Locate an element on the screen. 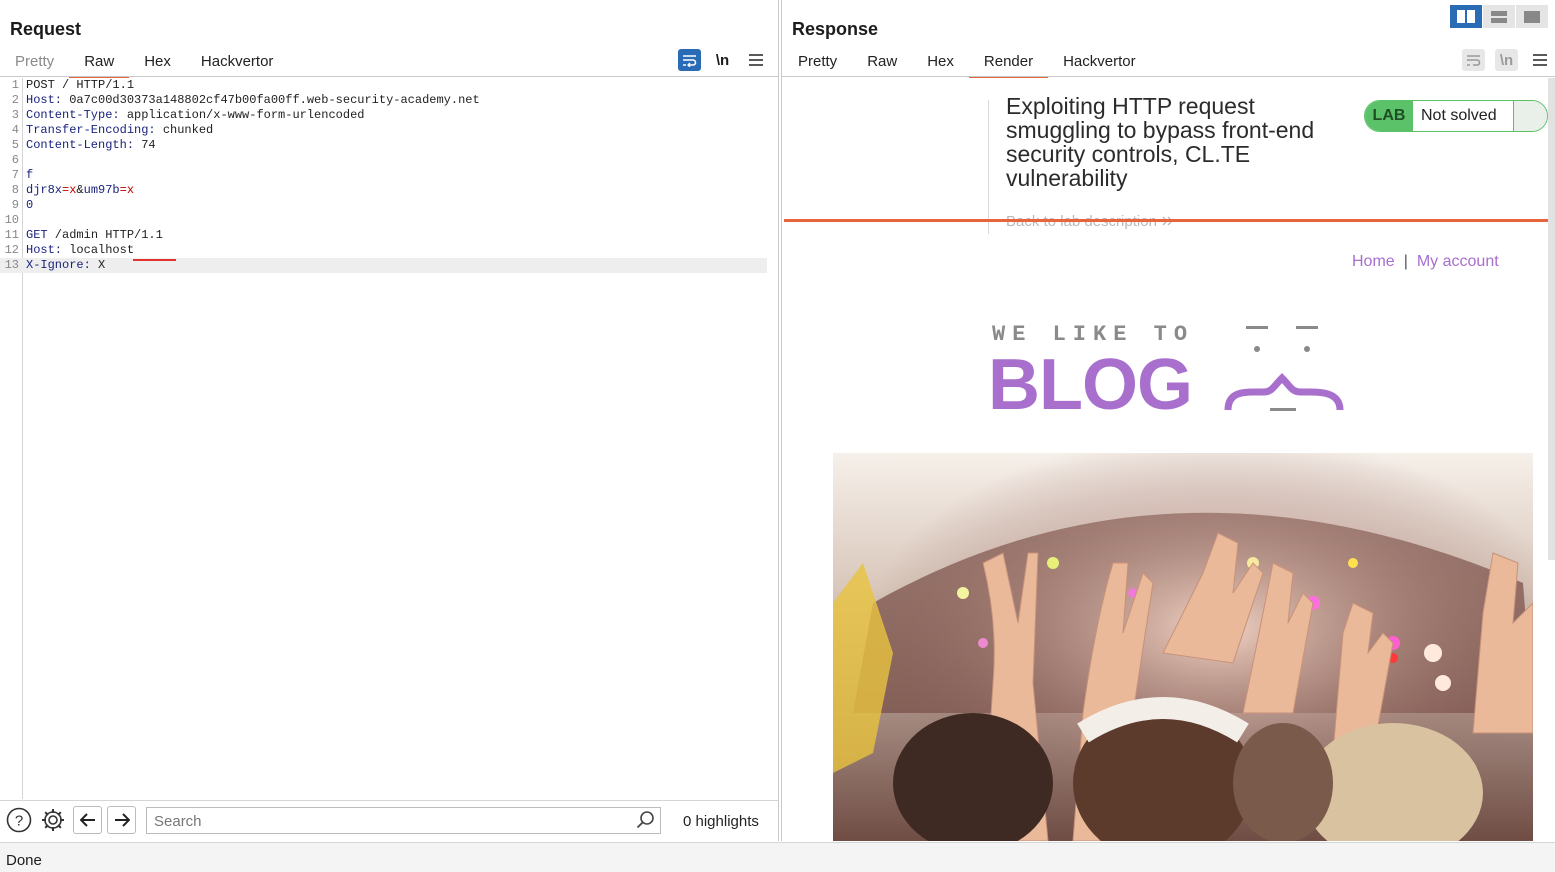 The width and height of the screenshot is (1555, 872). response-tab-raw: Raw is located at coordinates (882, 63).